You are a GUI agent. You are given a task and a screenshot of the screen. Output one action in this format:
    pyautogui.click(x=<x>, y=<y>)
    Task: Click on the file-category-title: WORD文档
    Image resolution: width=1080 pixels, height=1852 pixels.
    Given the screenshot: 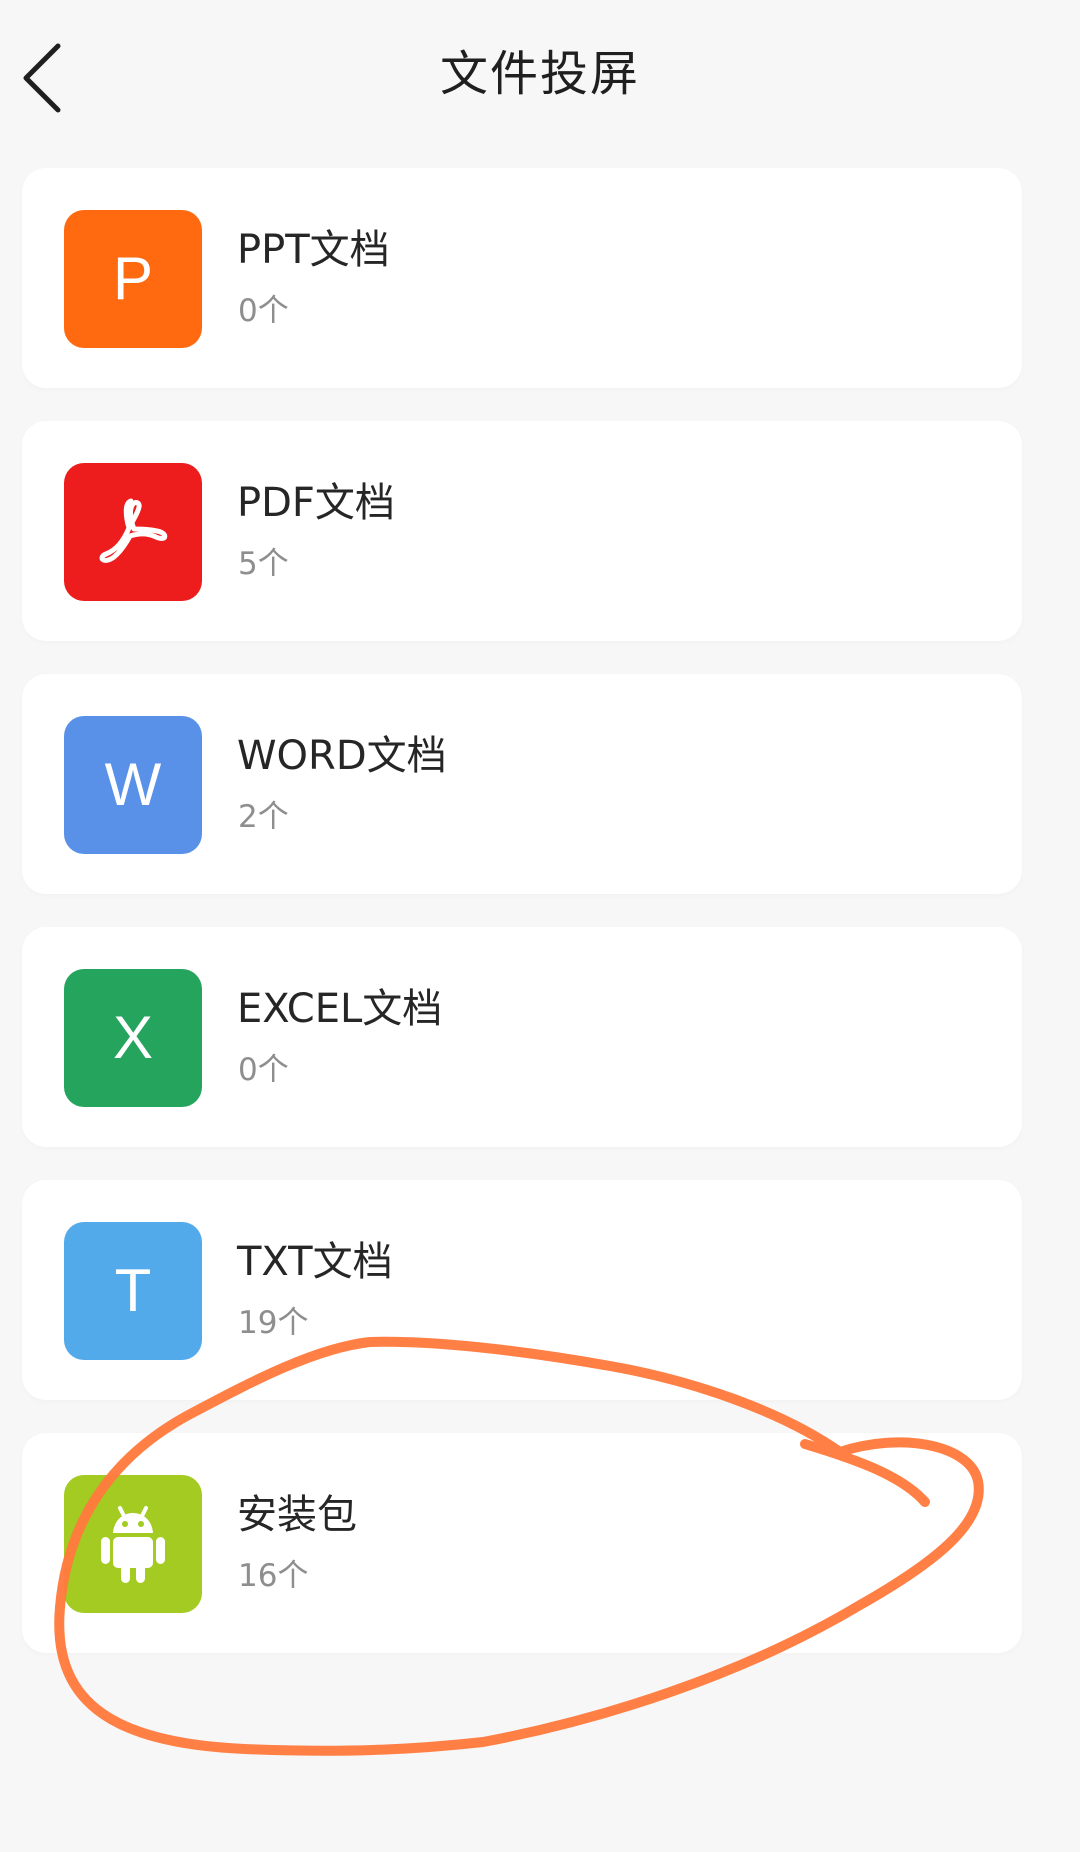 What is the action you would take?
    pyautogui.click(x=342, y=756)
    